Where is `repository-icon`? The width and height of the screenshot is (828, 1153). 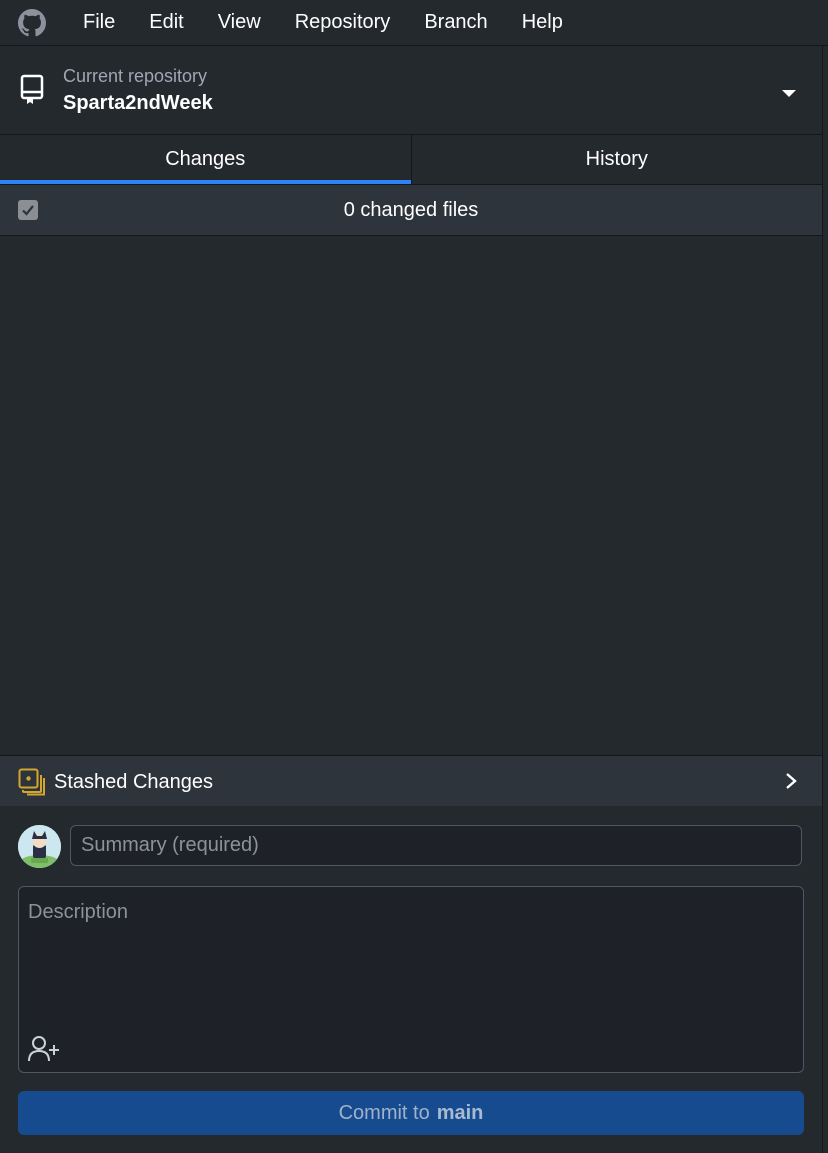 repository-icon is located at coordinates (32, 90).